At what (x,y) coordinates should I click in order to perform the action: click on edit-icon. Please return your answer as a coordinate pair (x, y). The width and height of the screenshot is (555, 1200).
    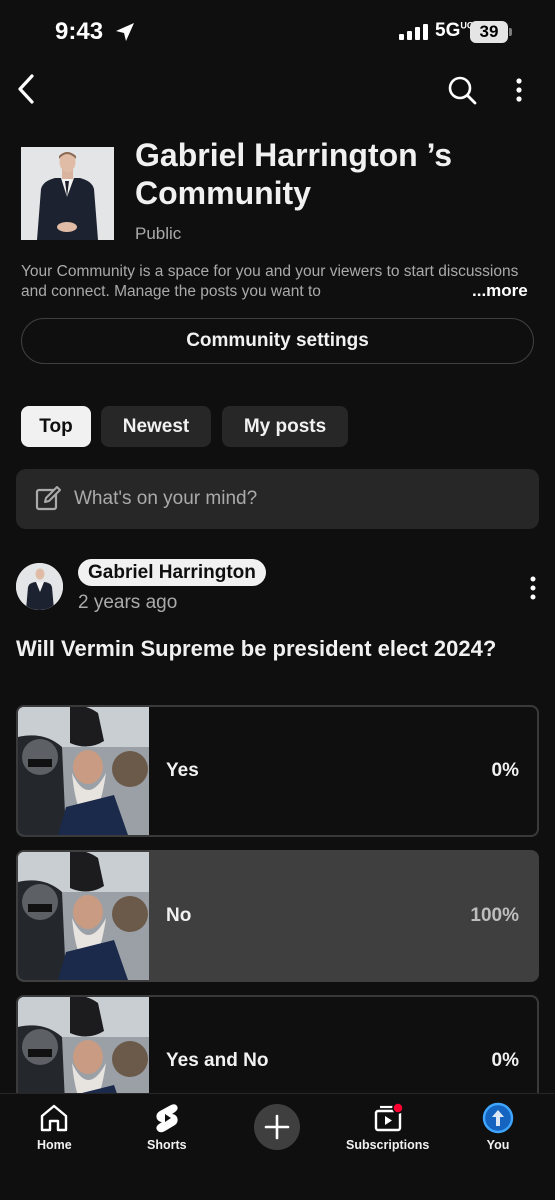
    Looking at the image, I should click on (48, 498).